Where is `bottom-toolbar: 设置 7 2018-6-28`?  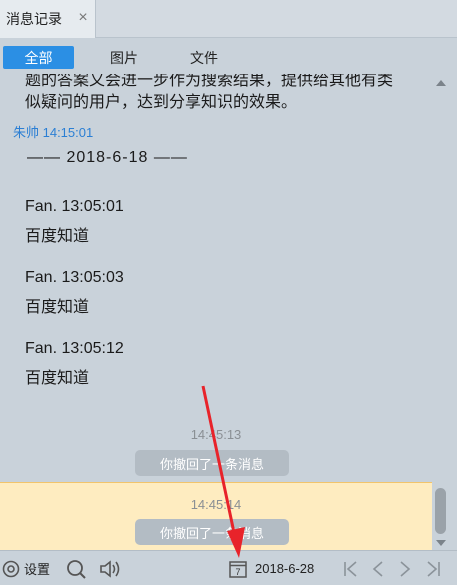 bottom-toolbar: 设置 7 2018-6-28 is located at coordinates (228, 567).